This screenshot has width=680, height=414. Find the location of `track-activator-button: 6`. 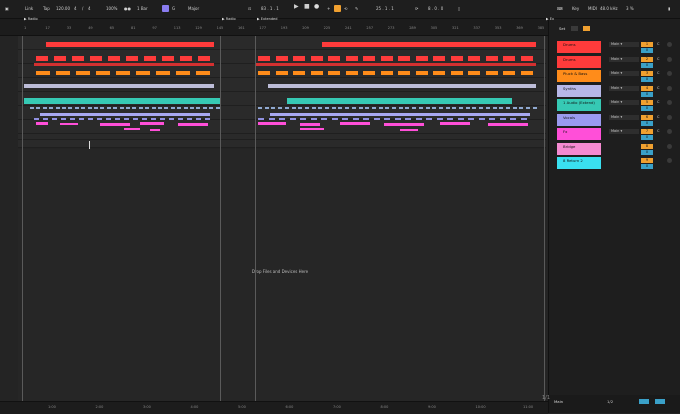

track-activator-button: 6 is located at coordinates (647, 117).